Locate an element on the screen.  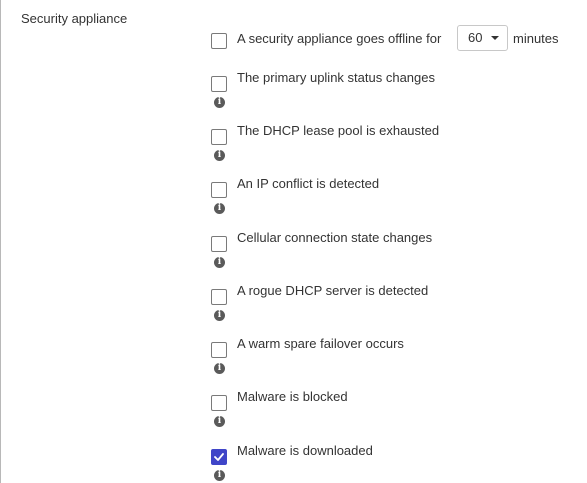
offline-alert-checkbox is located at coordinates (219, 41).